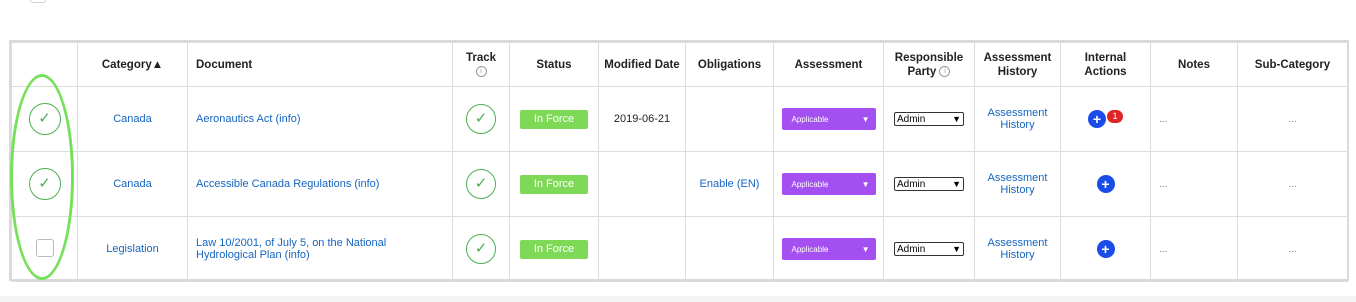 The height and width of the screenshot is (302, 1356). Describe the element at coordinates (1115, 116) in the screenshot. I see `action-count-badge: 1` at that location.